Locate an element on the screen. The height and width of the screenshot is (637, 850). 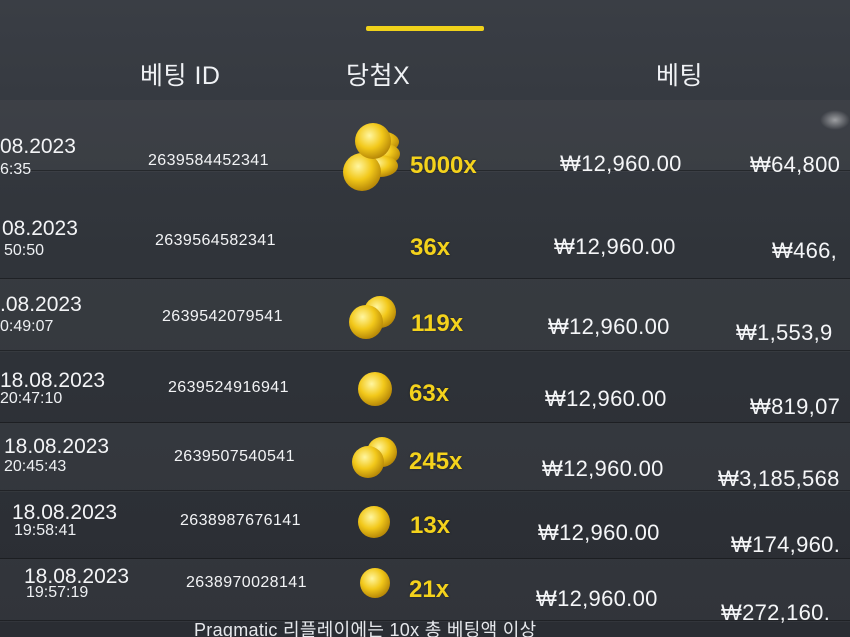
row-bet-id: 2639542079541 is located at coordinates (222, 316).